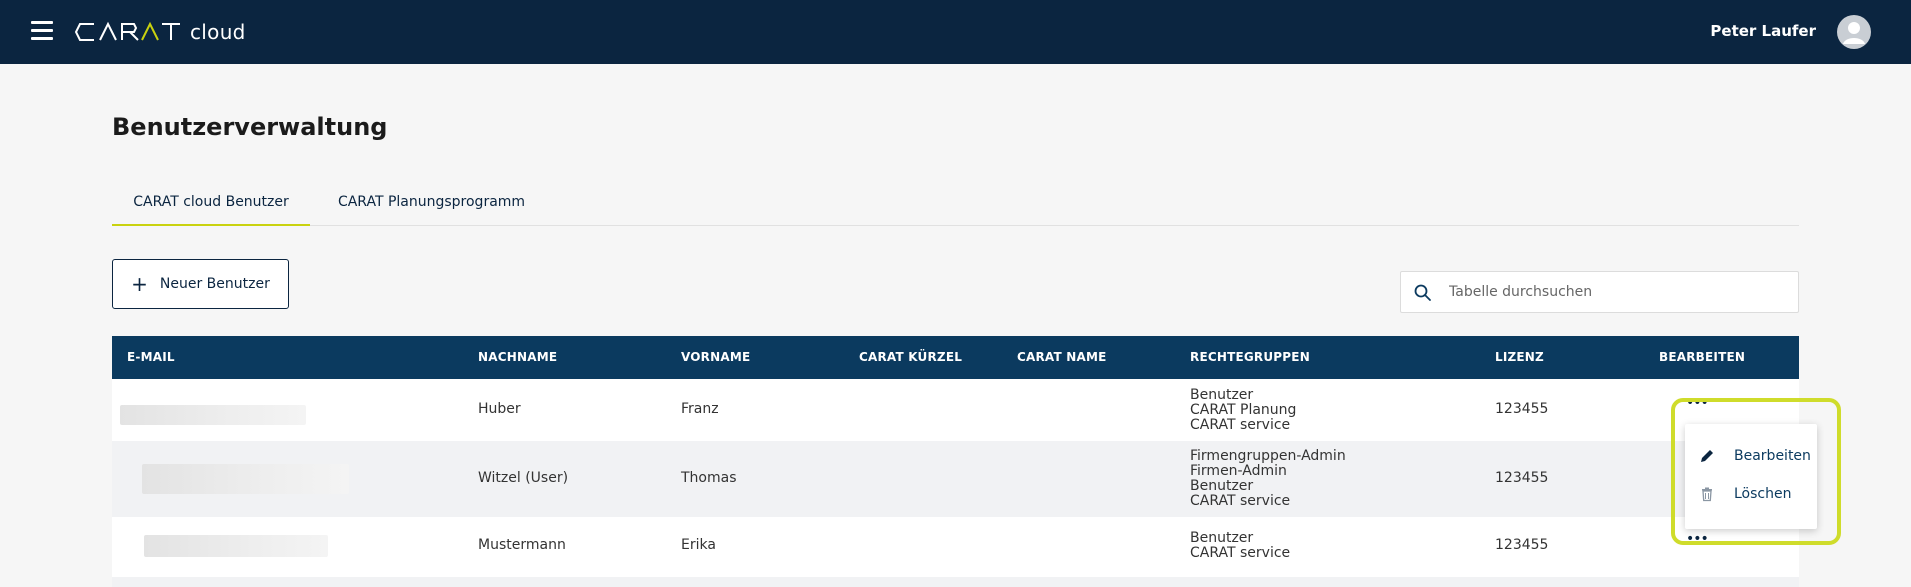  What do you see at coordinates (1702, 357) in the screenshot?
I see `column-header-bearbeiten: BEARBEITEN` at bounding box center [1702, 357].